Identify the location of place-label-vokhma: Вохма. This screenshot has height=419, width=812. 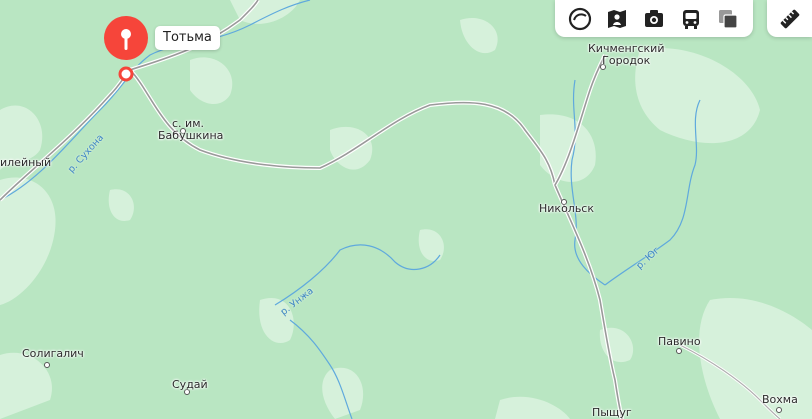
(780, 400).